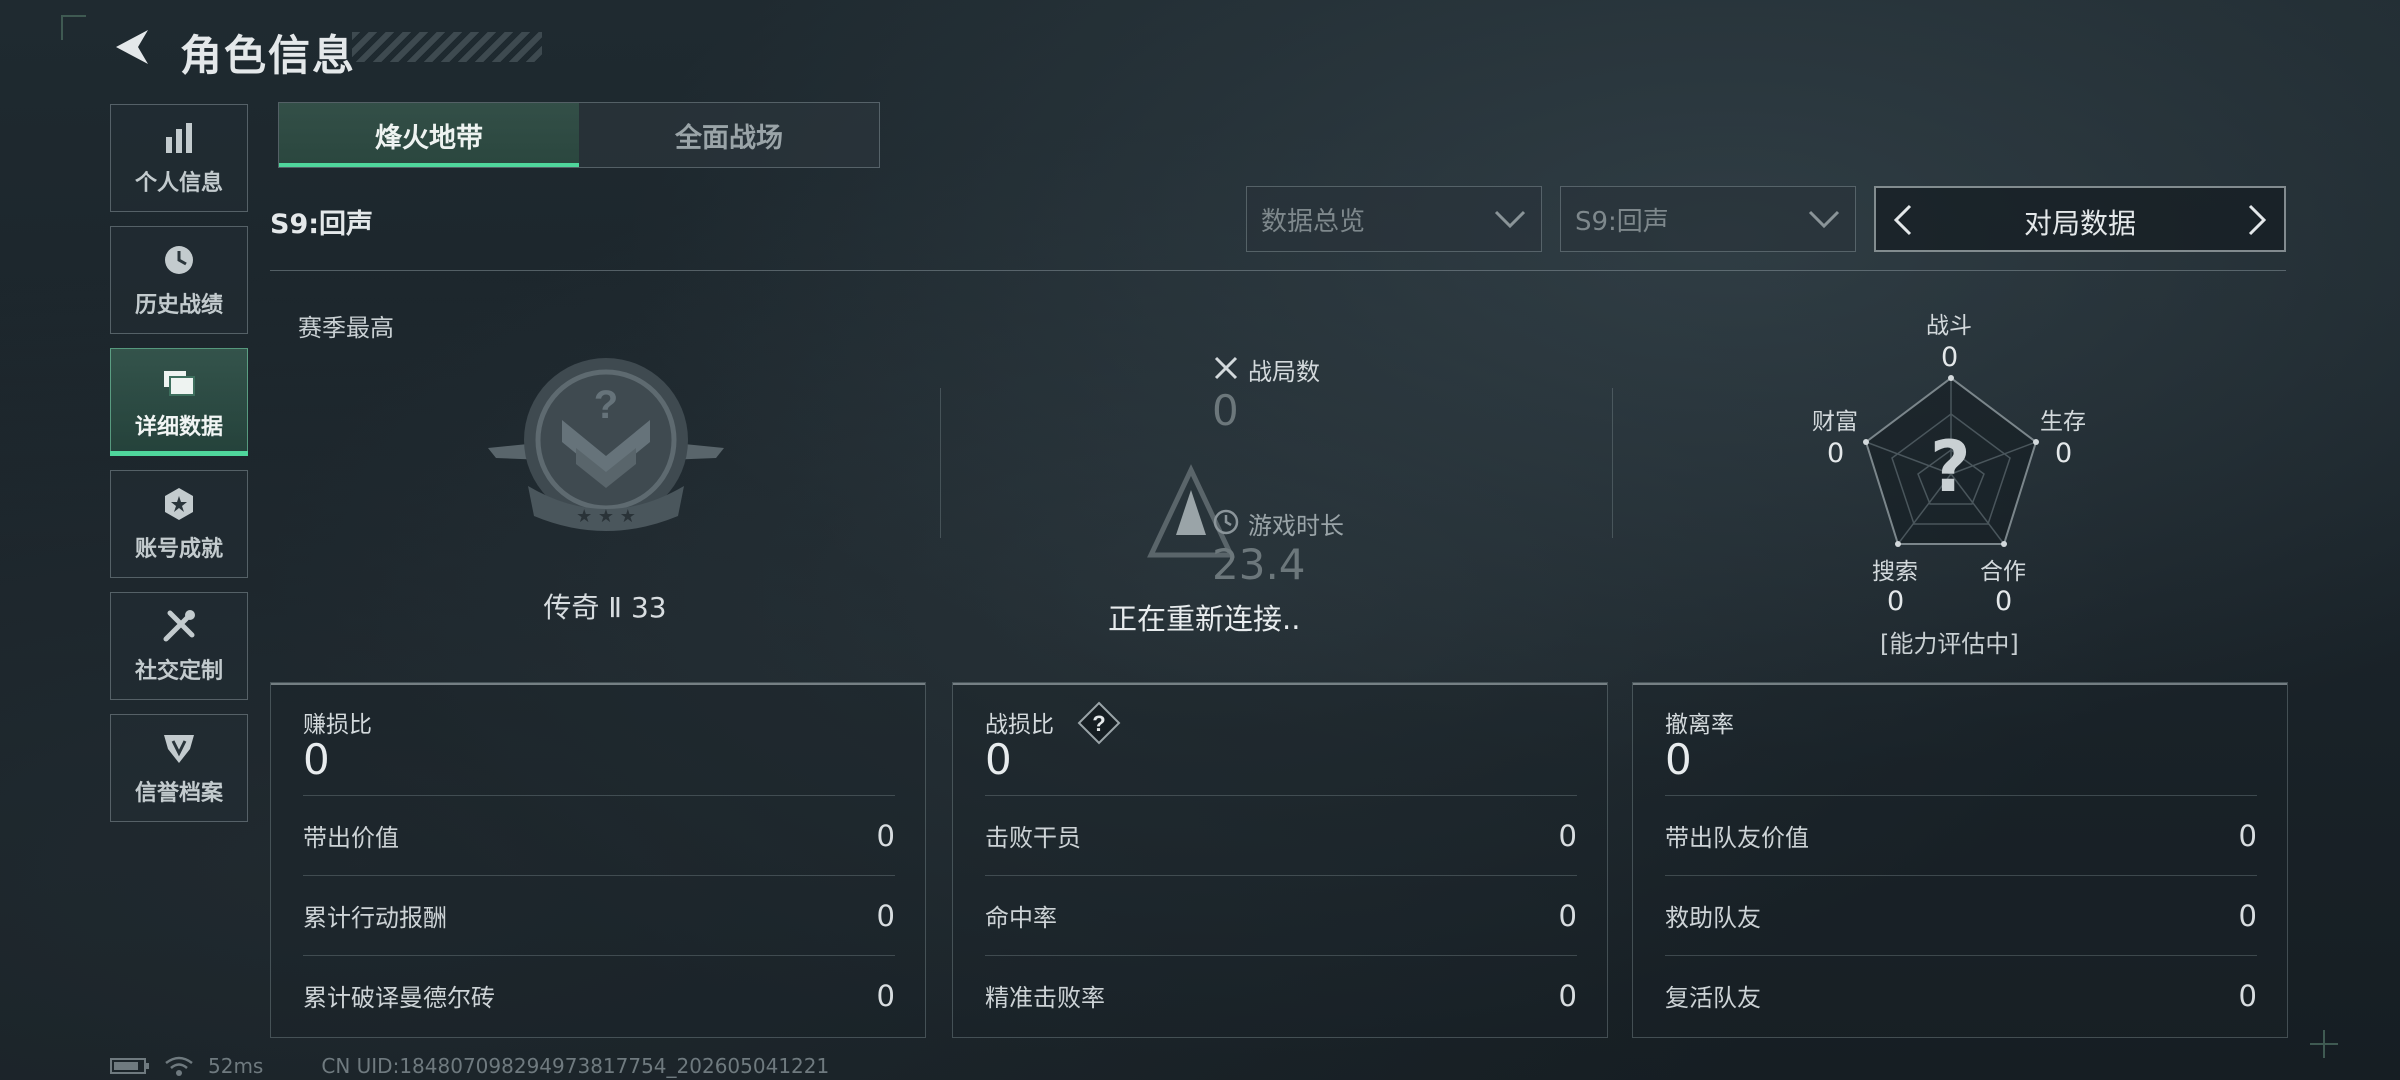  What do you see at coordinates (1895, 572) in the screenshot?
I see `radar-search-label: 搜索` at bounding box center [1895, 572].